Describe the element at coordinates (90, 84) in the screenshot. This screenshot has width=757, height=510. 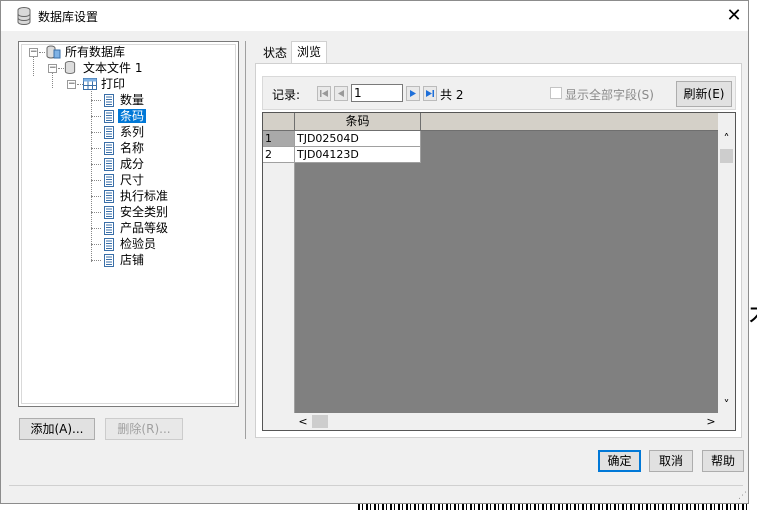
I see `table-icon` at that location.